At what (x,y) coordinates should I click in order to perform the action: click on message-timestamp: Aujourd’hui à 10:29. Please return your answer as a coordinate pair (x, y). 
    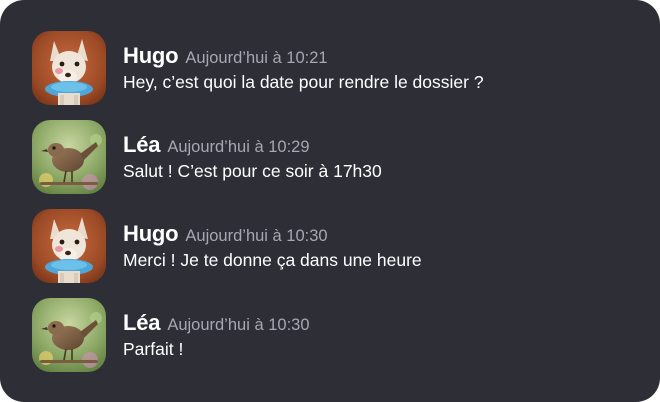
    Looking at the image, I should click on (238, 147).